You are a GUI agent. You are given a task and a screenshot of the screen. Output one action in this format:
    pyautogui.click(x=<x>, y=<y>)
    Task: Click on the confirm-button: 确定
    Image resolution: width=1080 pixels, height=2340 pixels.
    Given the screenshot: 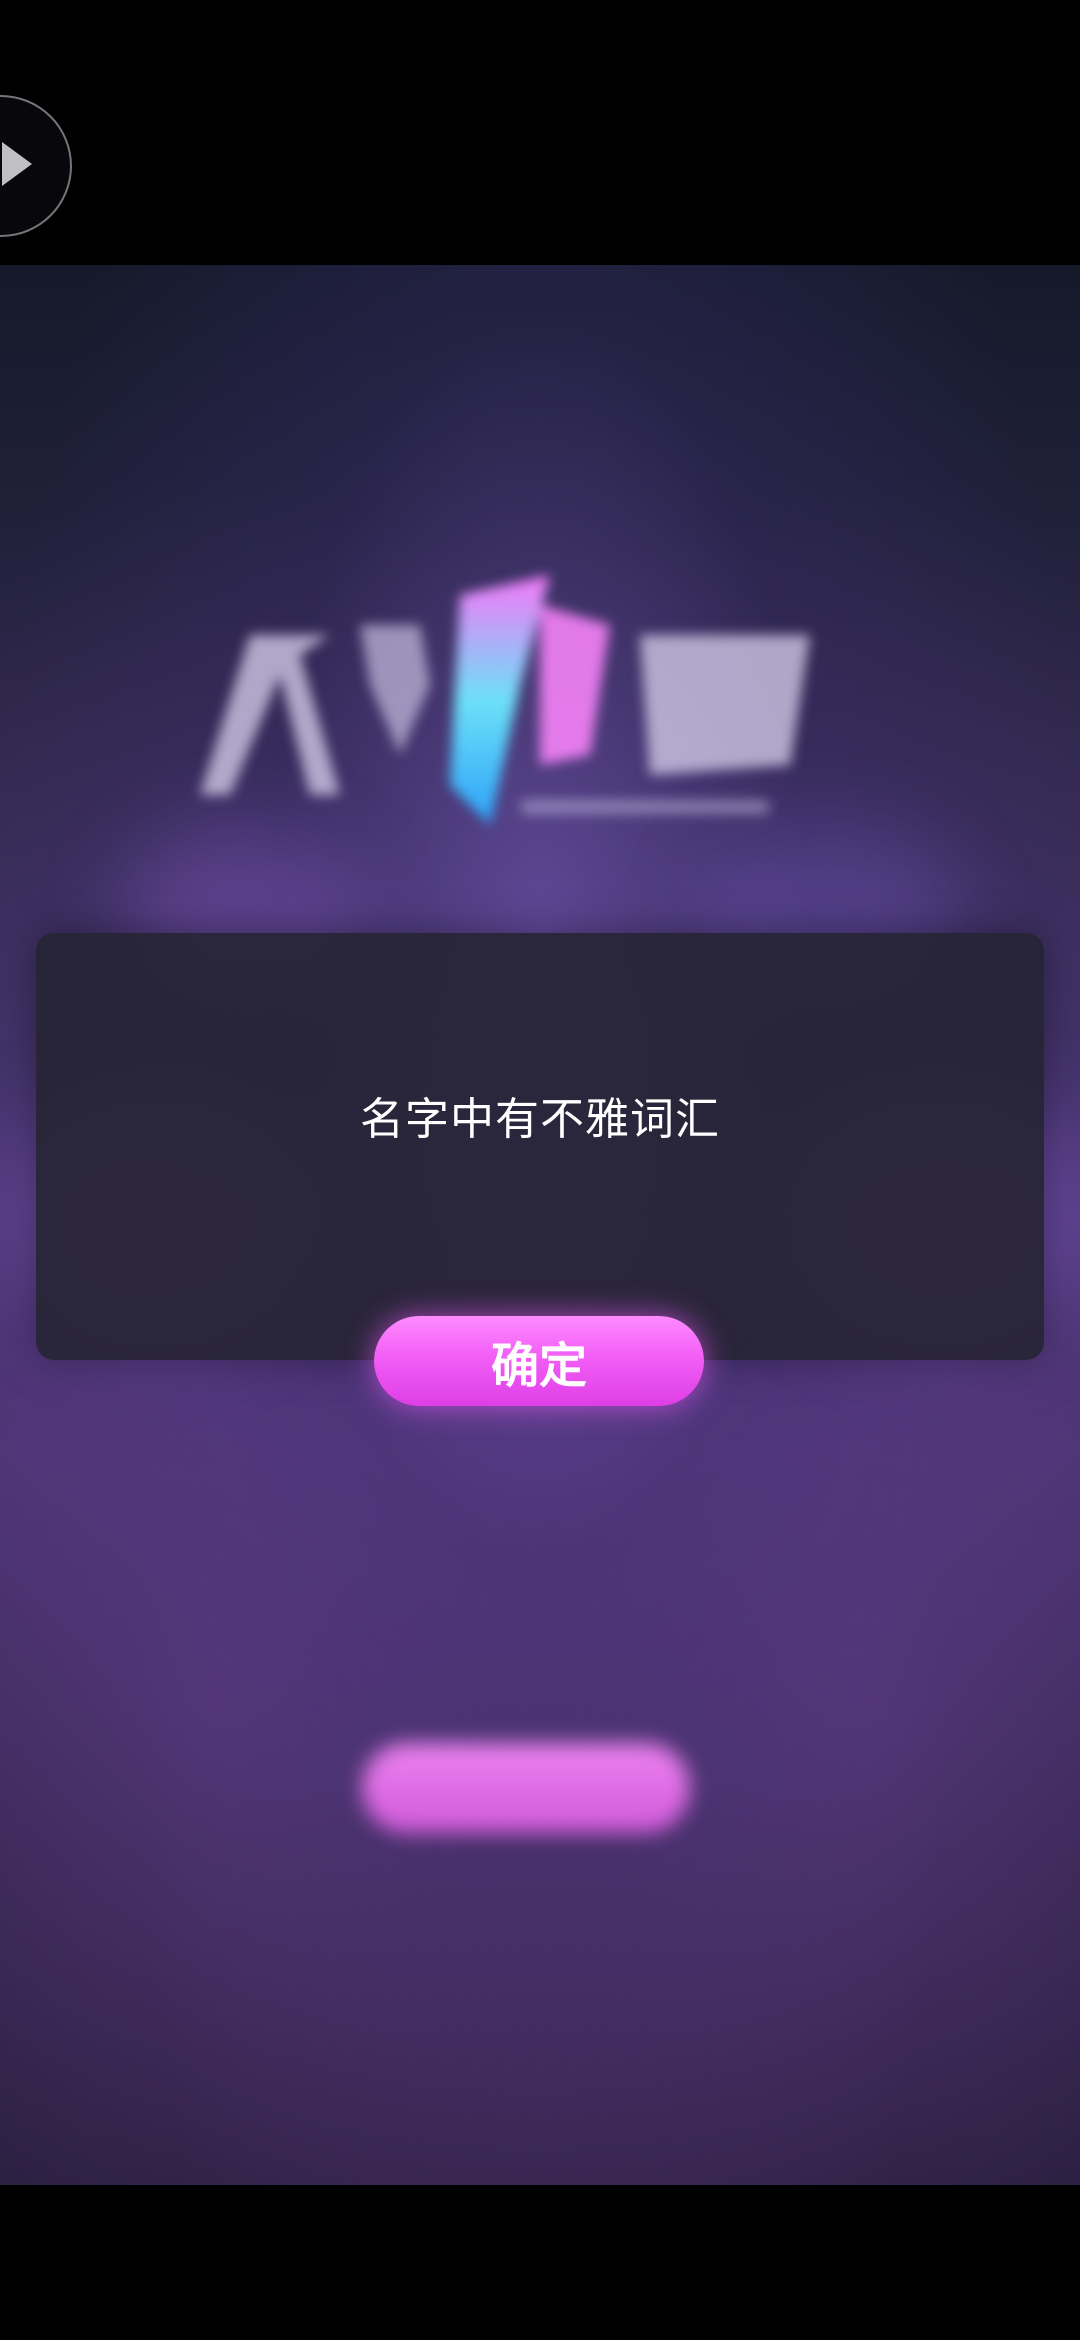 What is the action you would take?
    pyautogui.click(x=539, y=1361)
    